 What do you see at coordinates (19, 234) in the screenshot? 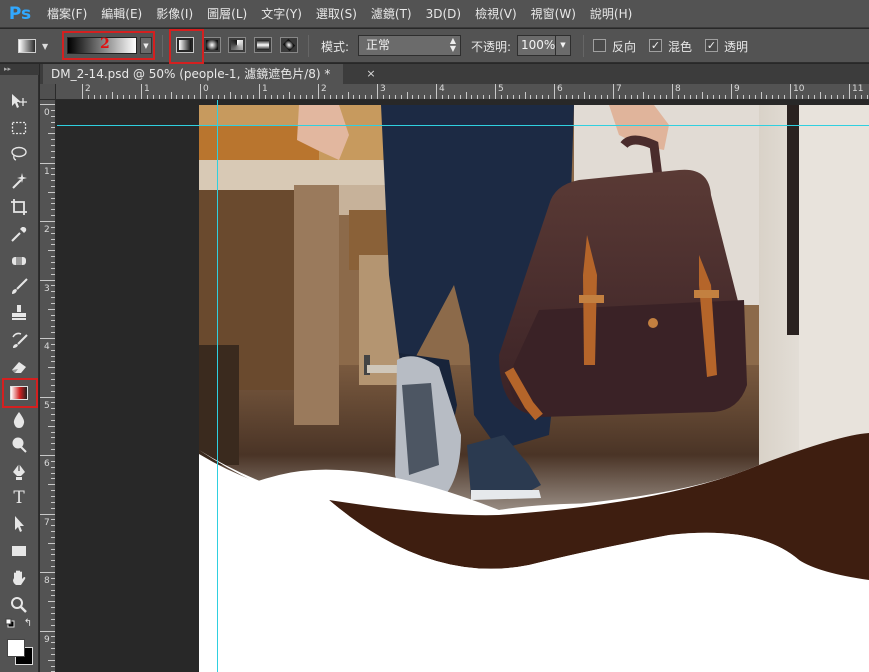
I see `eyedropper-tool` at bounding box center [19, 234].